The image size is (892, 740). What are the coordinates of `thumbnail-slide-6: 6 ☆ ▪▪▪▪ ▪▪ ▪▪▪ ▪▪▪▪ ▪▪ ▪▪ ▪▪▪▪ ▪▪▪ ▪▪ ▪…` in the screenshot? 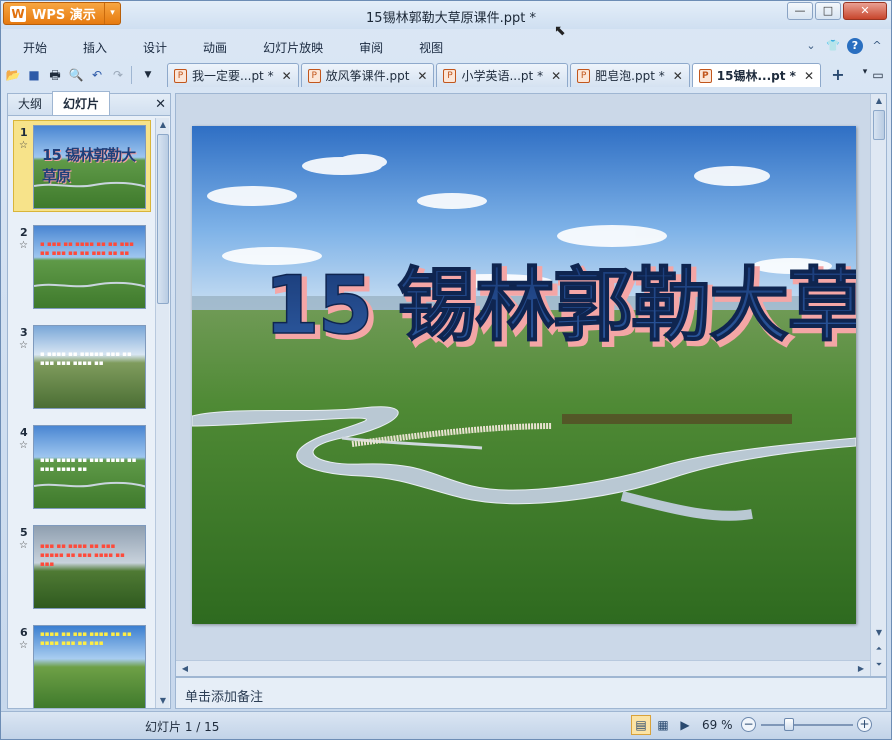 It's located at (82, 663).